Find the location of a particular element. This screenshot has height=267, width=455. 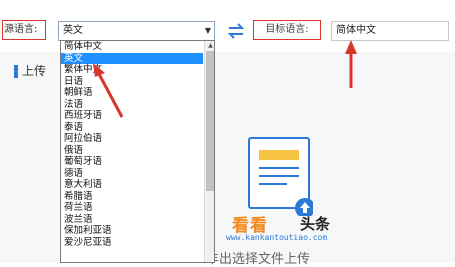

watermark-url: www.kankantoutiao.com is located at coordinates (277, 237).